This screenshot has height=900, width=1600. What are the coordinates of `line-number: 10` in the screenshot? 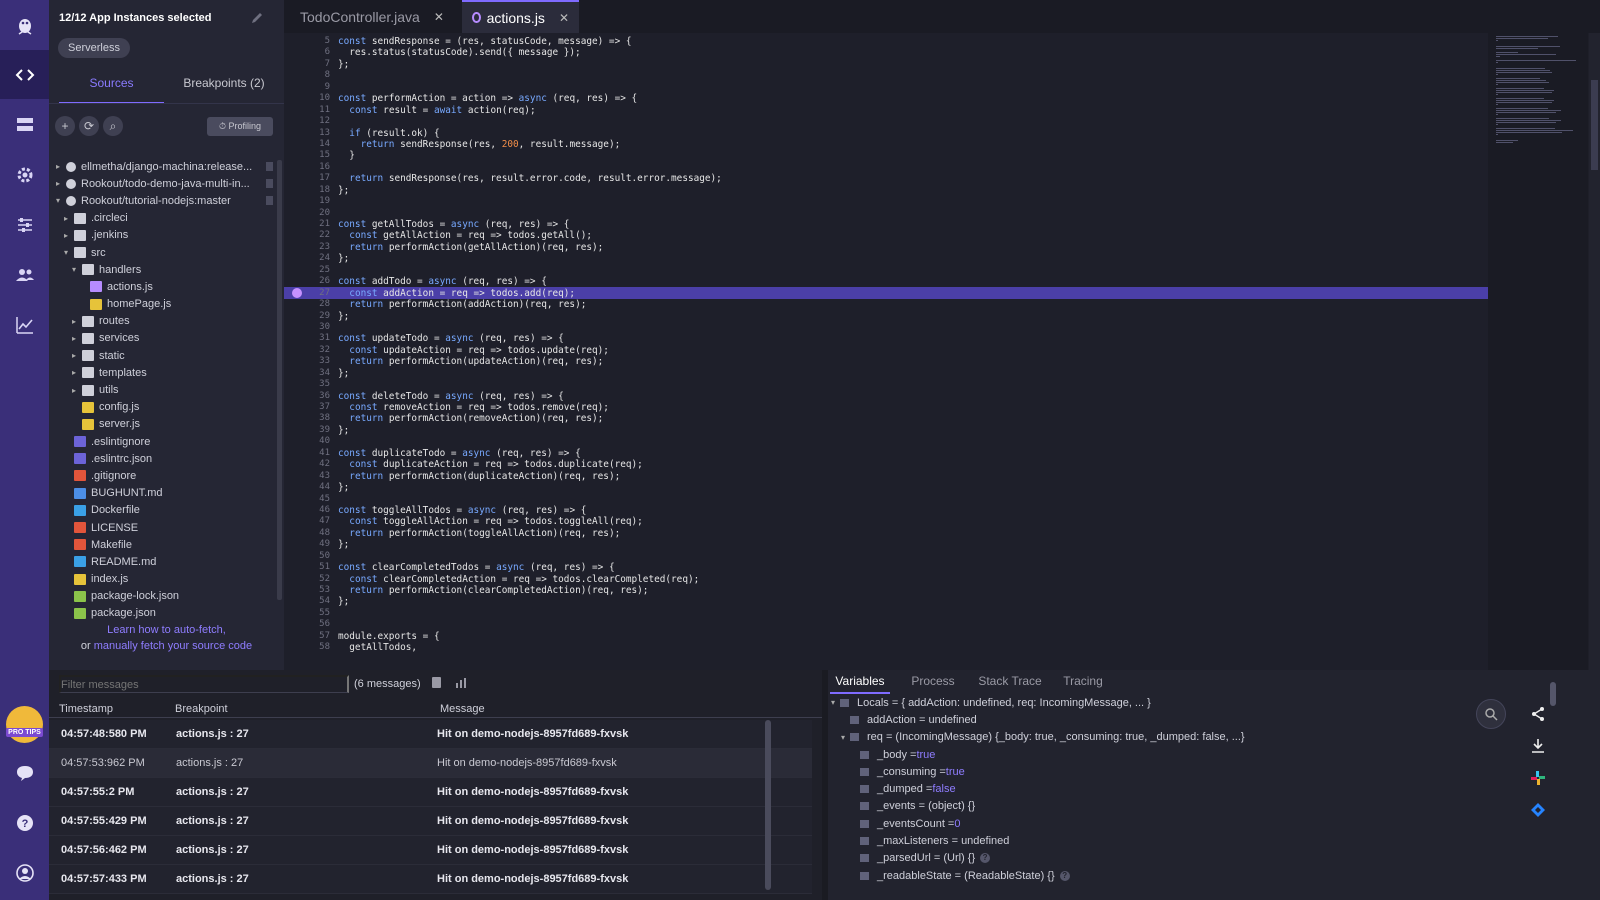 It's located at (307, 98).